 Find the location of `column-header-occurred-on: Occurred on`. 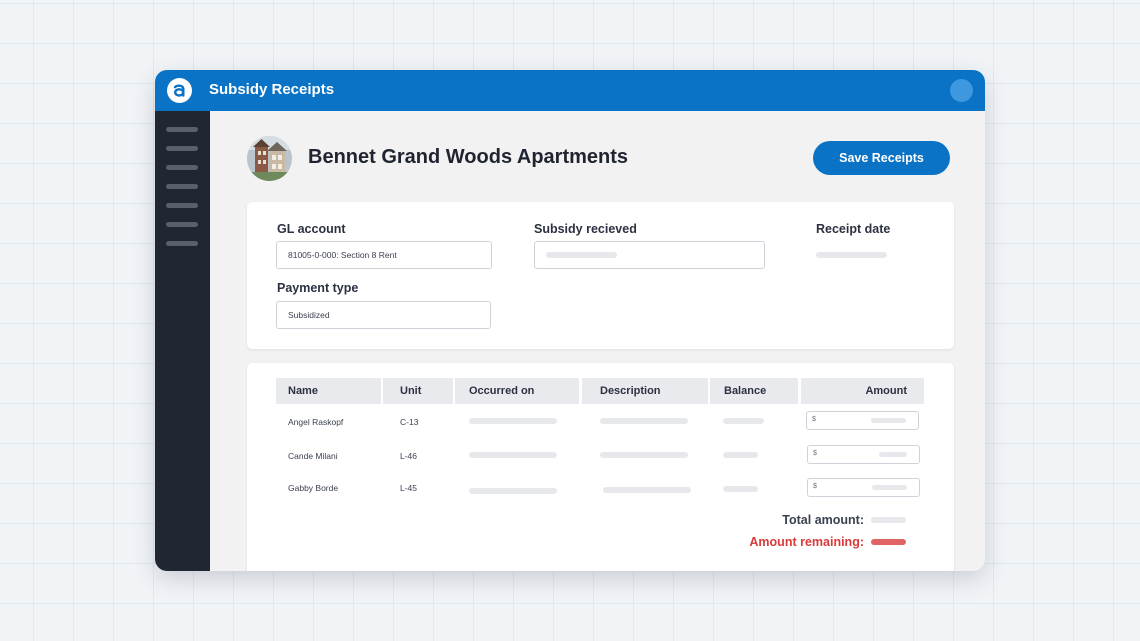

column-header-occurred-on: Occurred on is located at coordinates (517, 391).